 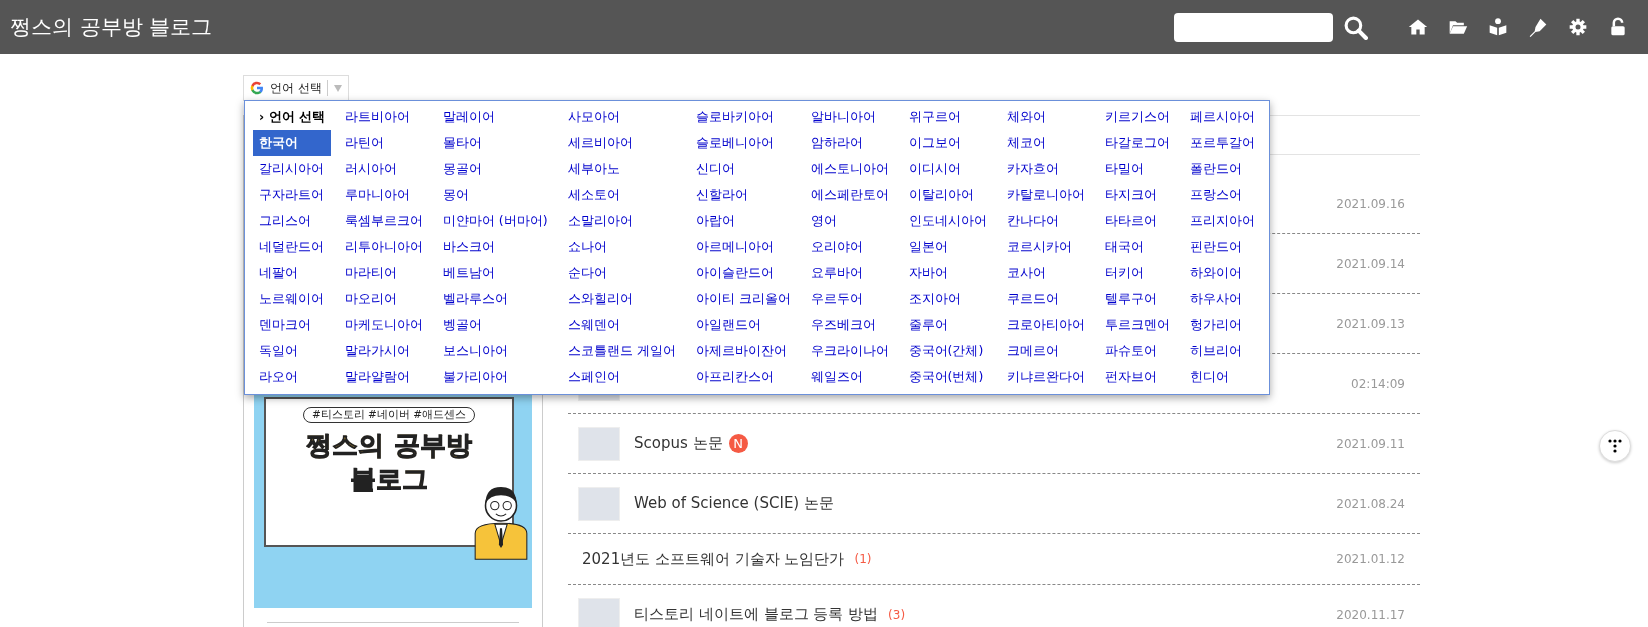 I want to click on menu-item: 스와힐리어, so click(x=621, y=299).